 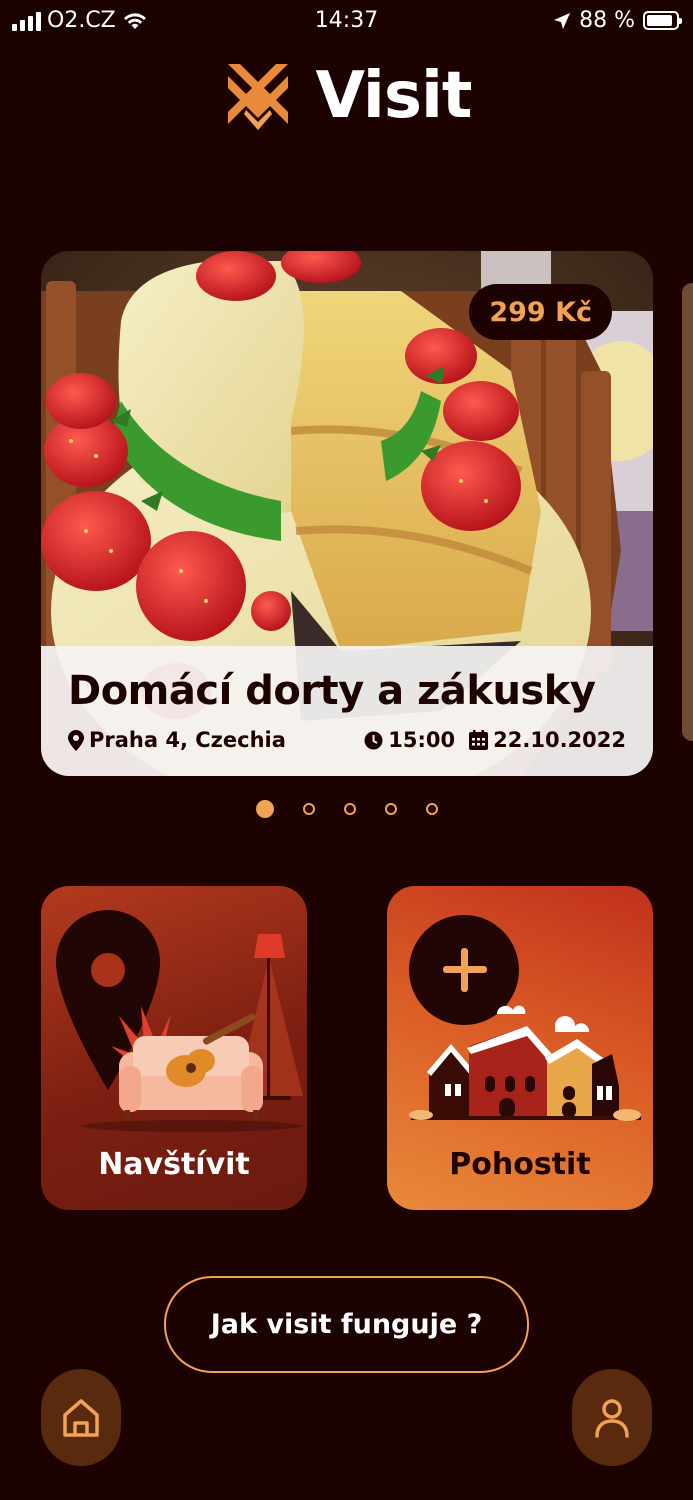 What do you see at coordinates (559, 740) in the screenshot?
I see `event-date-text: 22.10.2022` at bounding box center [559, 740].